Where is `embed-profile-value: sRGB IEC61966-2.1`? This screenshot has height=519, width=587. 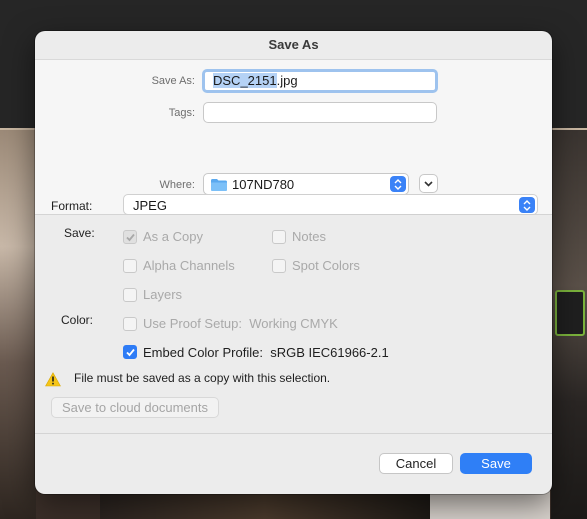 embed-profile-value: sRGB IEC61966-2.1 is located at coordinates (329, 352).